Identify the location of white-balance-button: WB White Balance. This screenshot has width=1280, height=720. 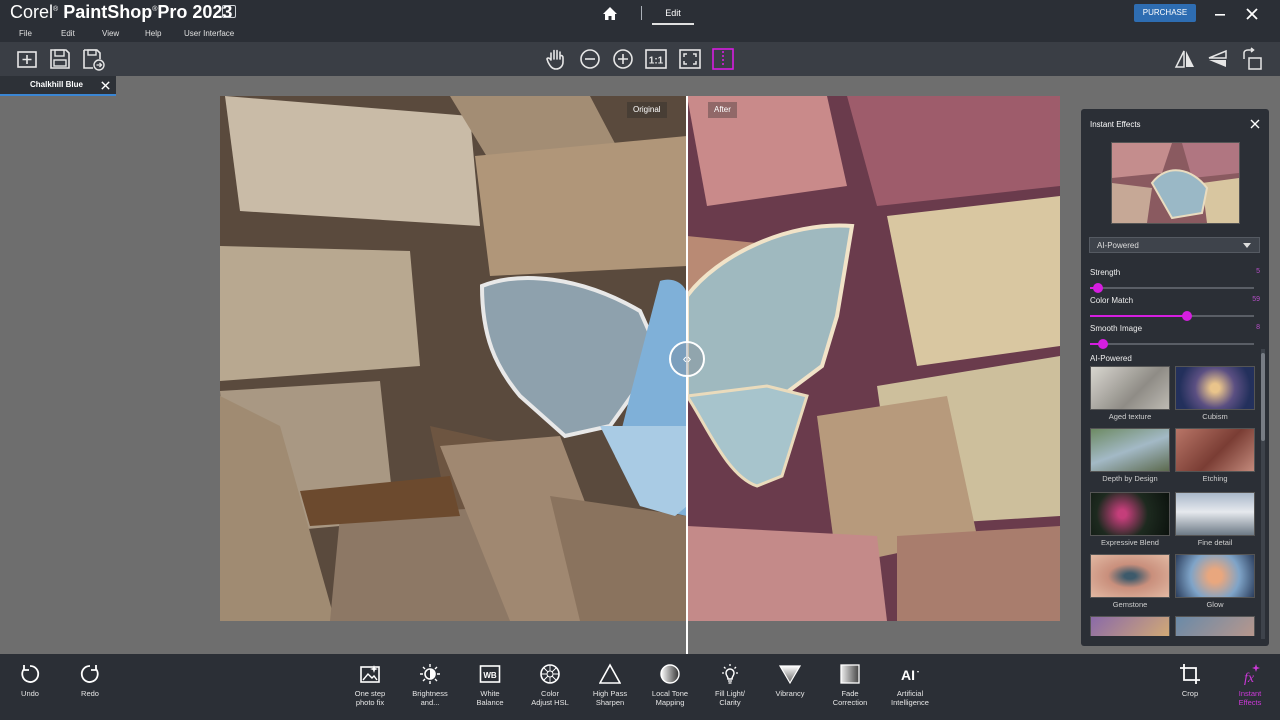
(490, 689).